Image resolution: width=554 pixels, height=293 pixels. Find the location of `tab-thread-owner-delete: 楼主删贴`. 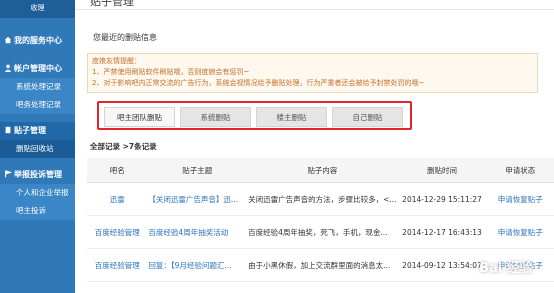

tab-thread-owner-delete: 楼主删贴 is located at coordinates (291, 117).